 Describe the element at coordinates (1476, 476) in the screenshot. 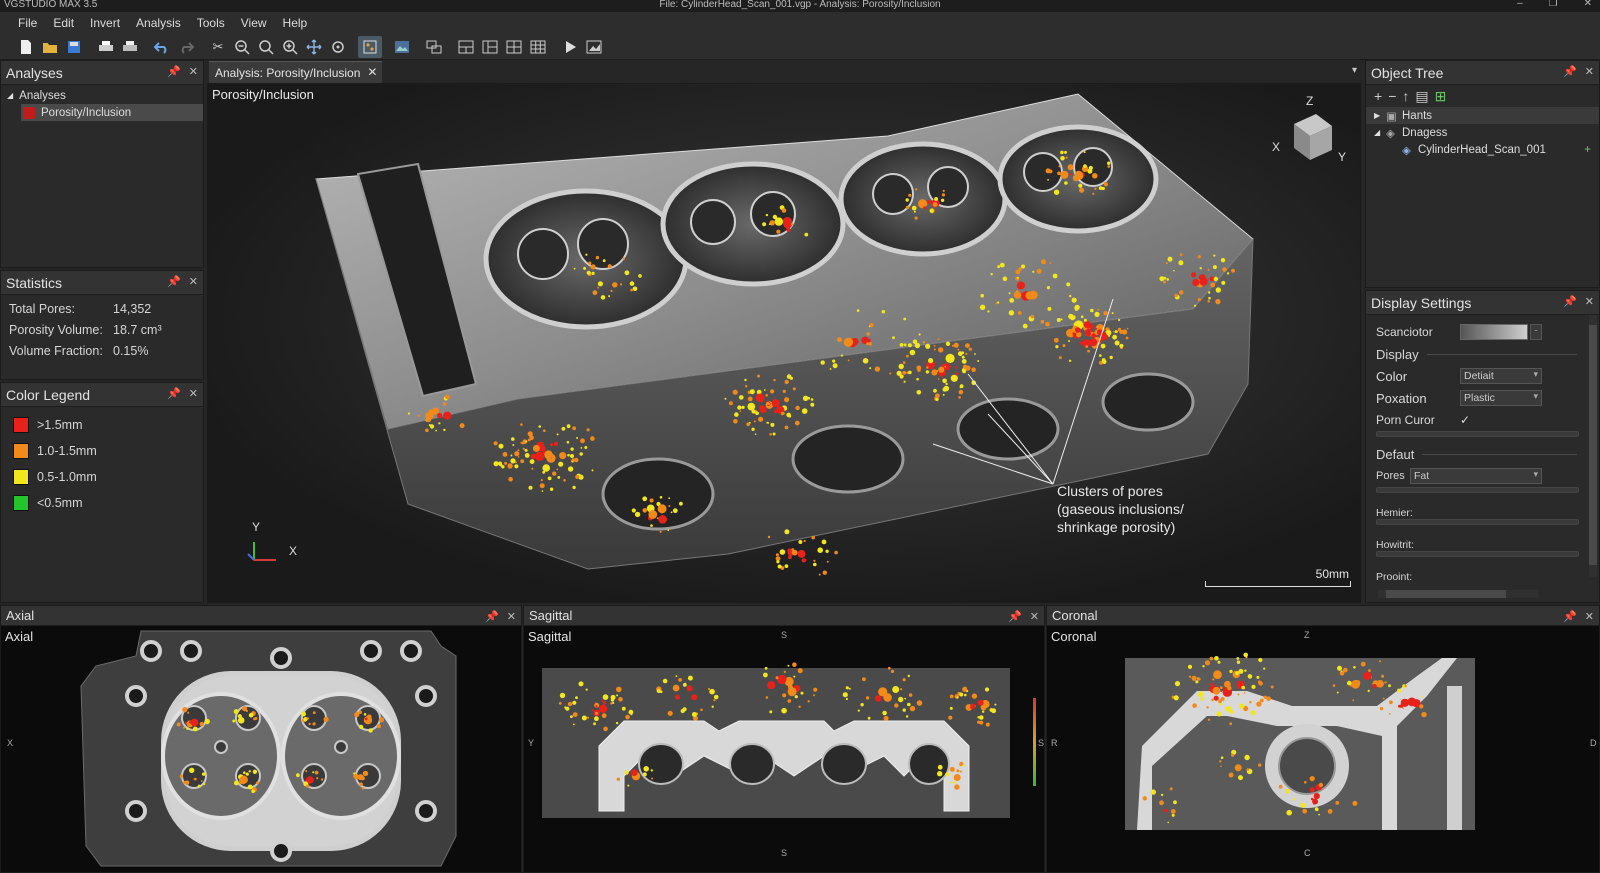

I see `pores-dropdown: Fat` at that location.